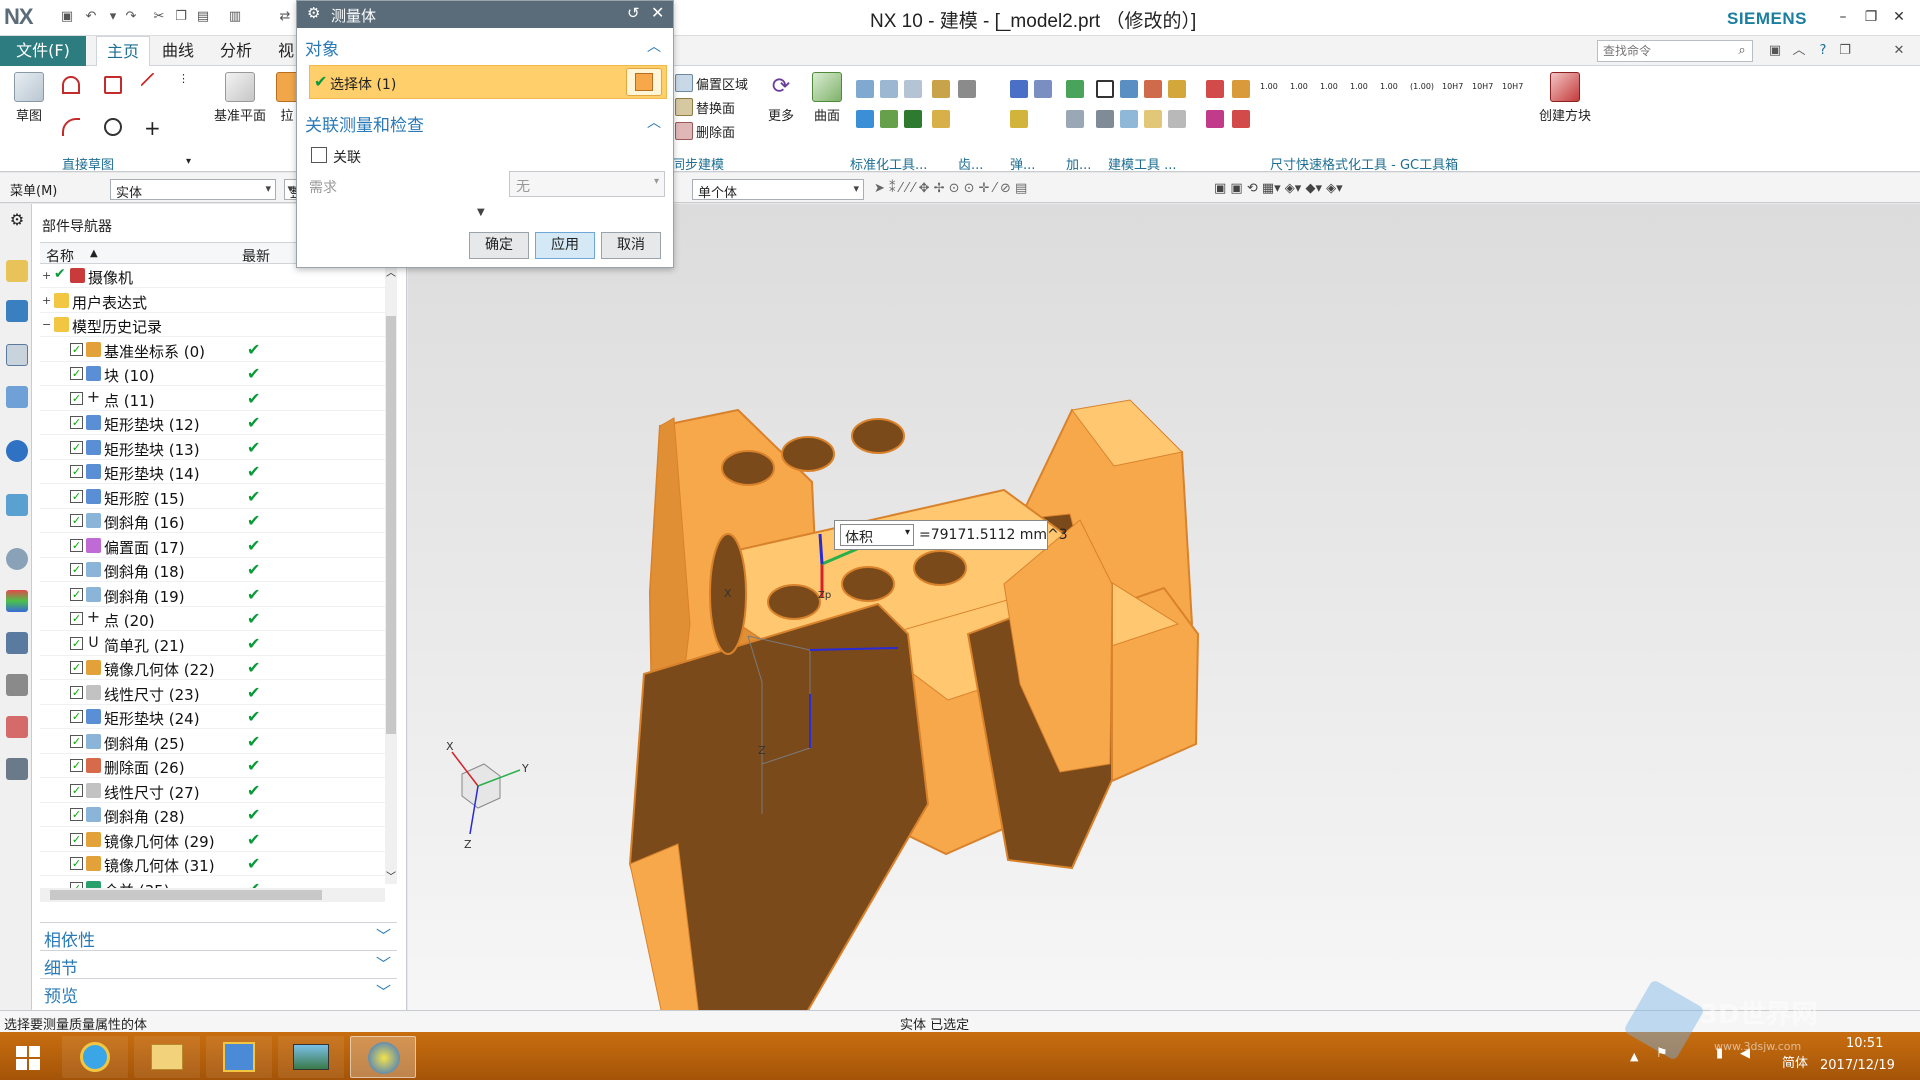 This screenshot has height=1080, width=1920. What do you see at coordinates (123, 51) in the screenshot?
I see `tab-home: 主页` at bounding box center [123, 51].